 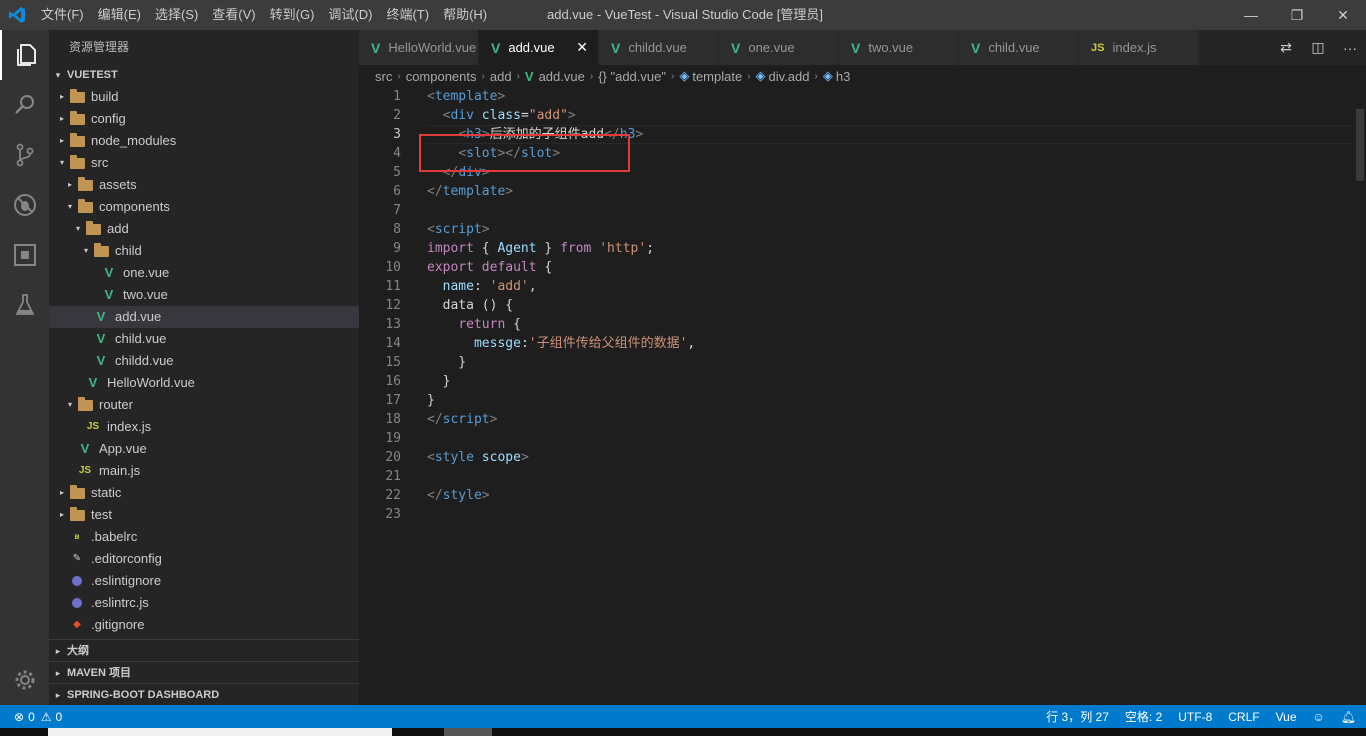 I want to click on editor-scrollbar, so click(x=1359, y=396).